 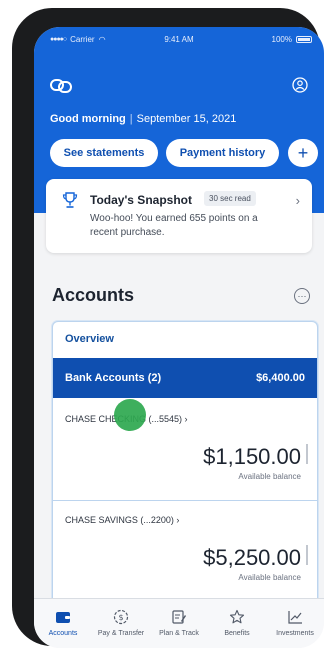 What do you see at coordinates (93, 295) in the screenshot?
I see `accounts-heading: Accounts` at bounding box center [93, 295].